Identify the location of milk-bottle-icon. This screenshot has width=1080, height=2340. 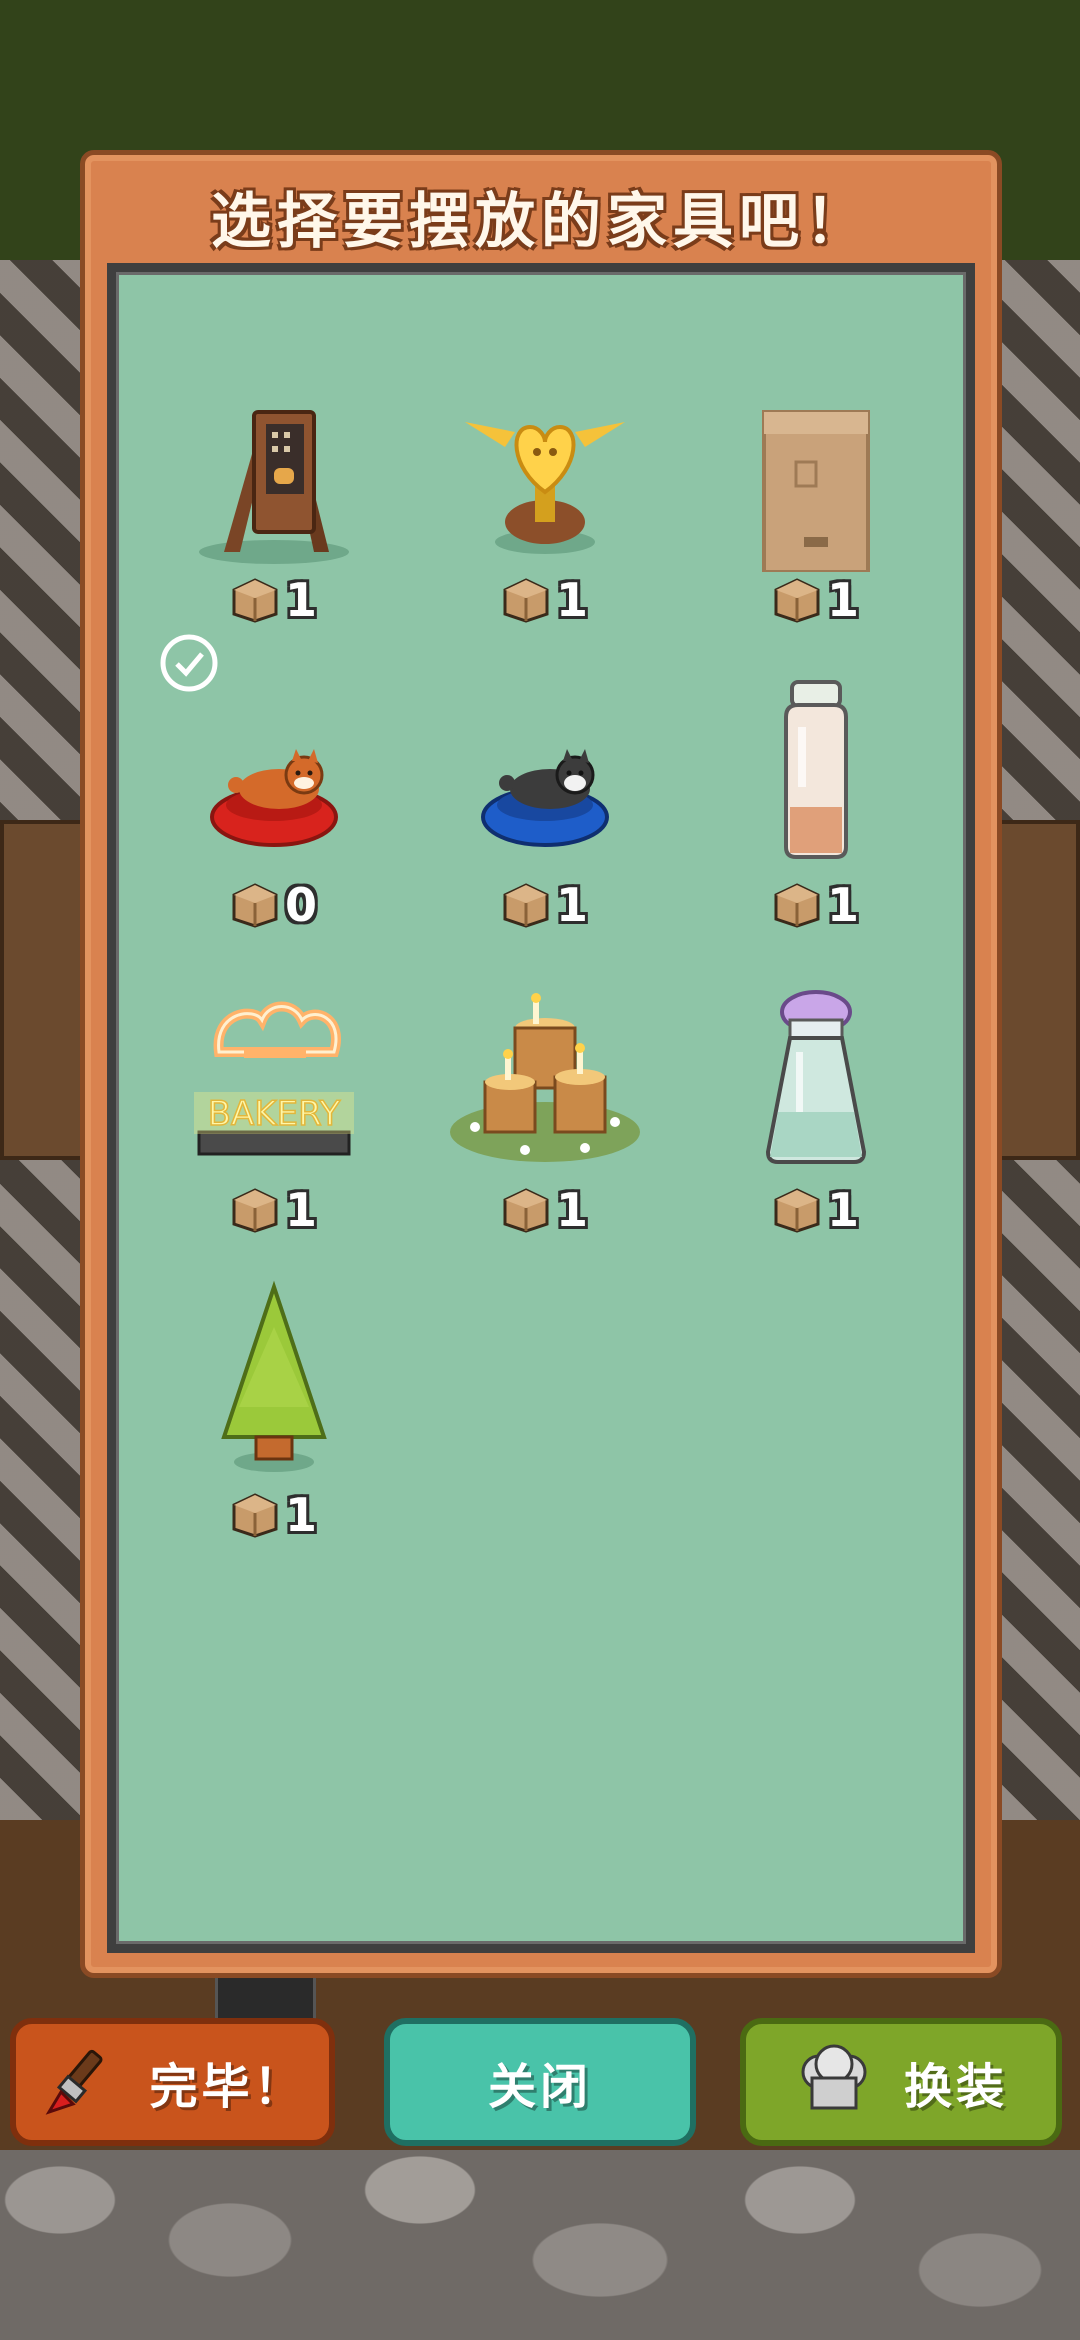
(816, 769).